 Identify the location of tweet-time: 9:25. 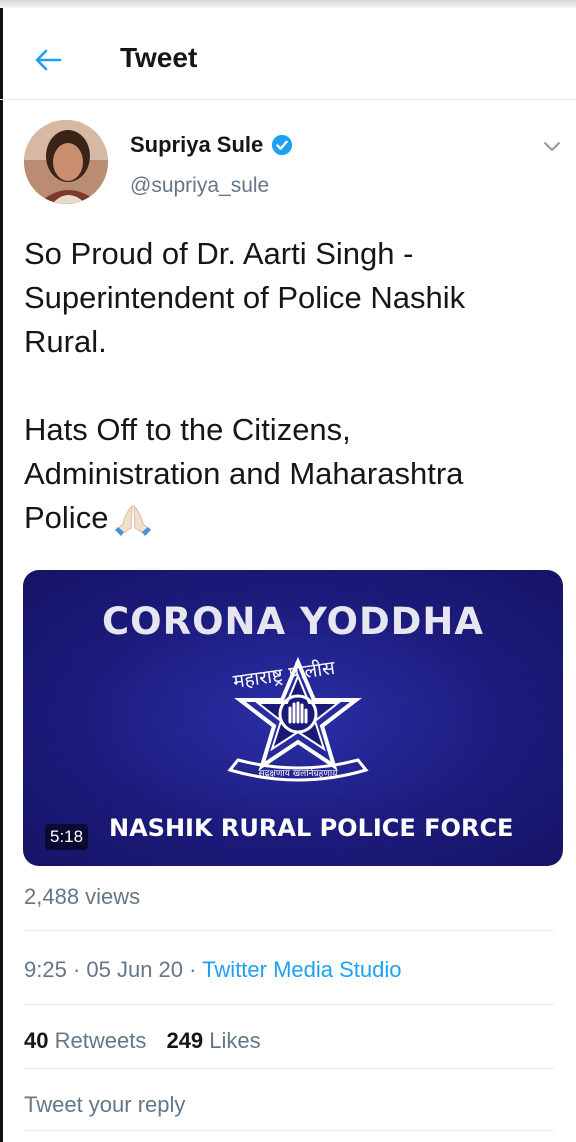
(45, 969).